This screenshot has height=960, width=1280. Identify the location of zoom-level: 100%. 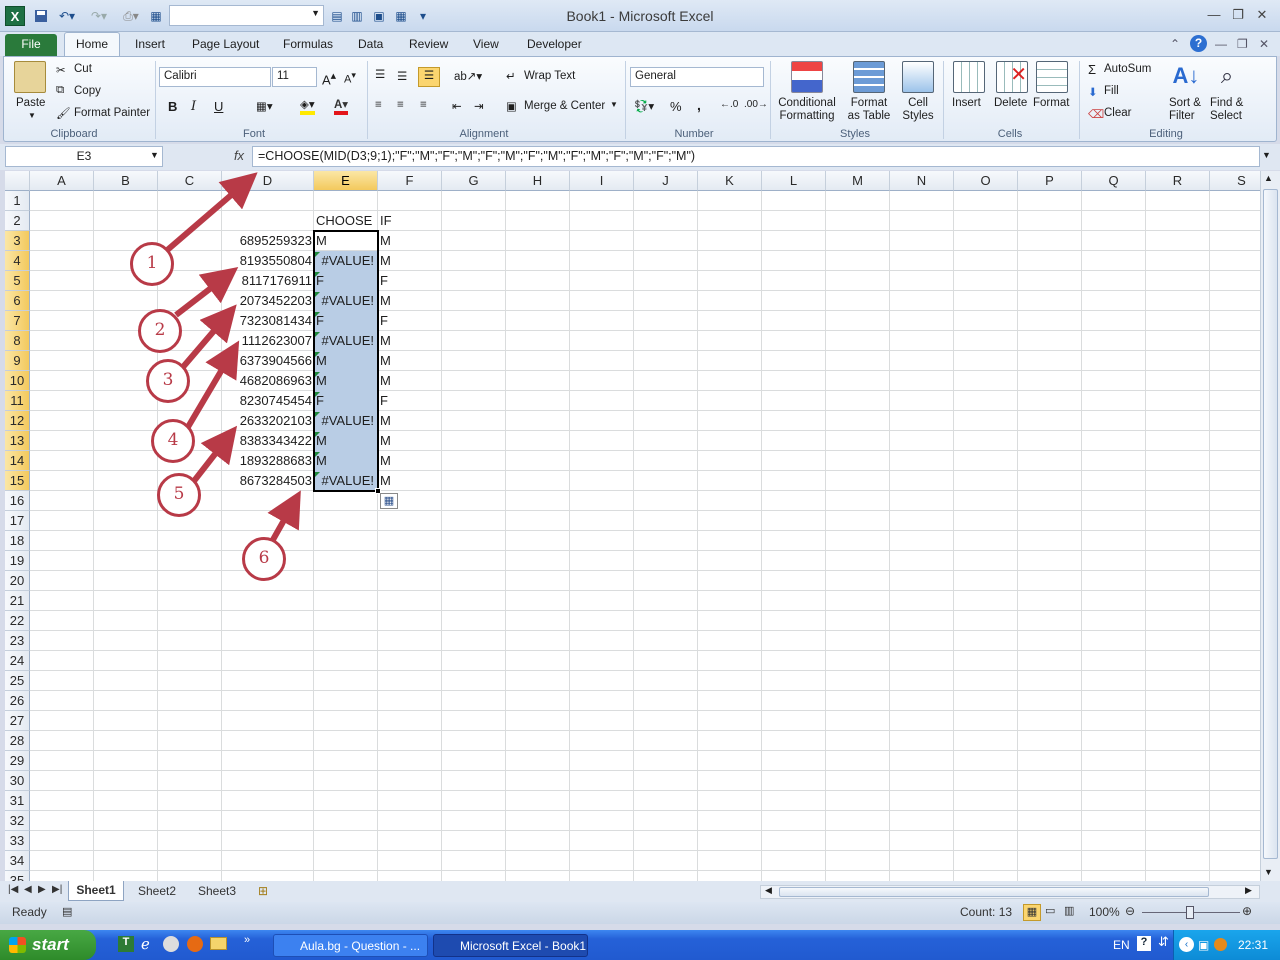
(1104, 912).